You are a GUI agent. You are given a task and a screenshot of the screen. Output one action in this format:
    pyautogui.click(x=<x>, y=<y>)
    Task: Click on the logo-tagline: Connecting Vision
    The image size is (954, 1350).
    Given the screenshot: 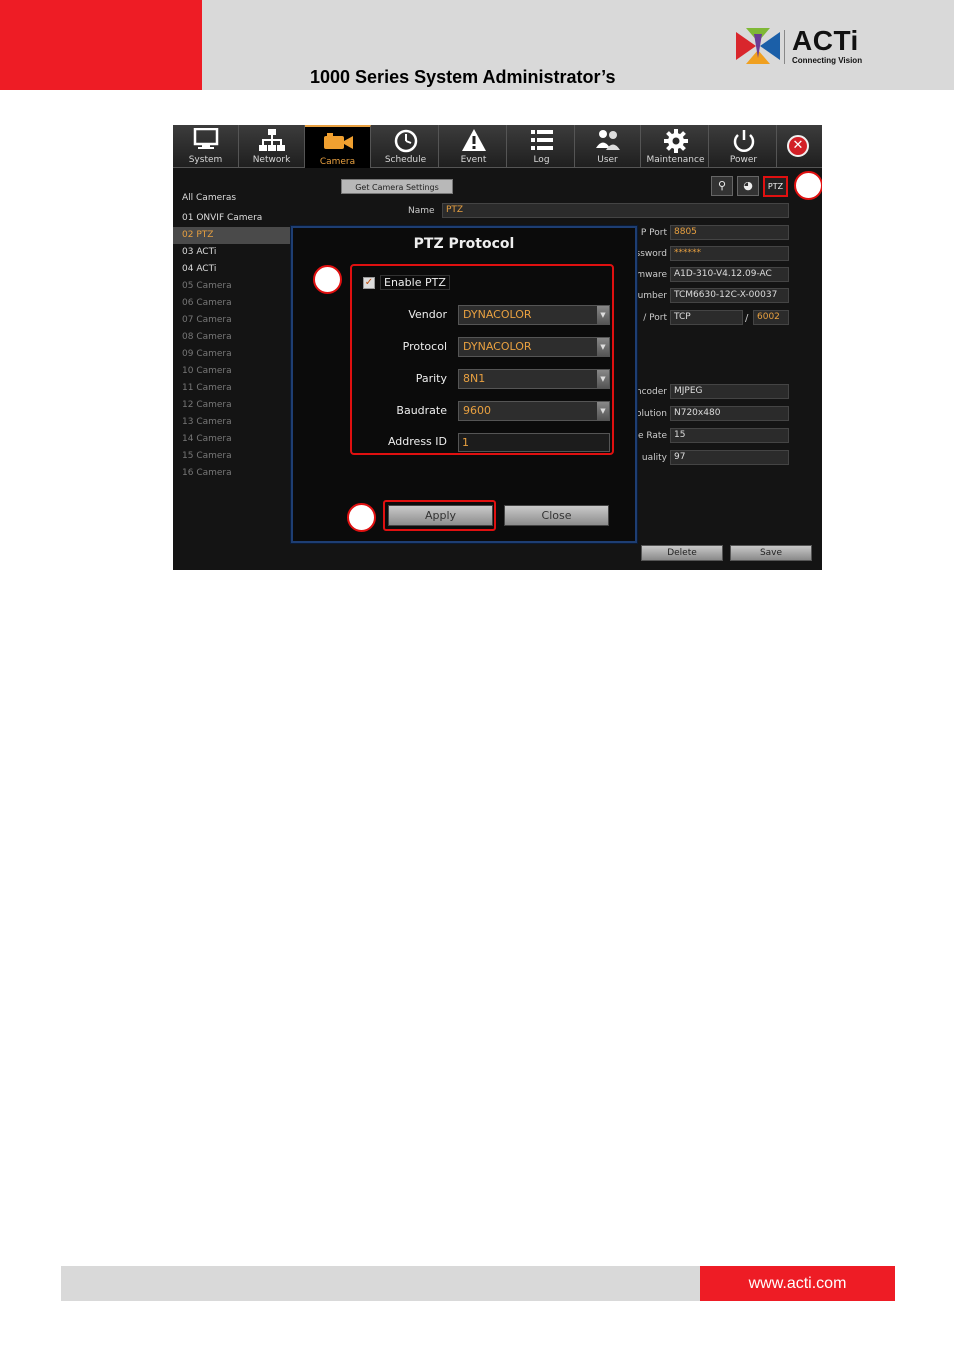 What is the action you would take?
    pyautogui.click(x=827, y=60)
    